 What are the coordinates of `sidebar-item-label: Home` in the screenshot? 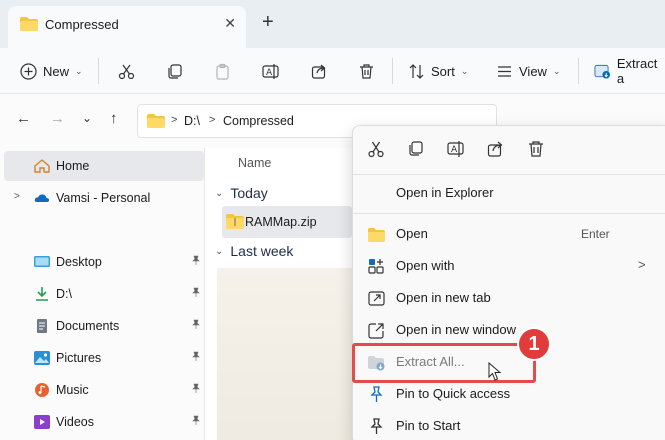 It's located at (73, 166).